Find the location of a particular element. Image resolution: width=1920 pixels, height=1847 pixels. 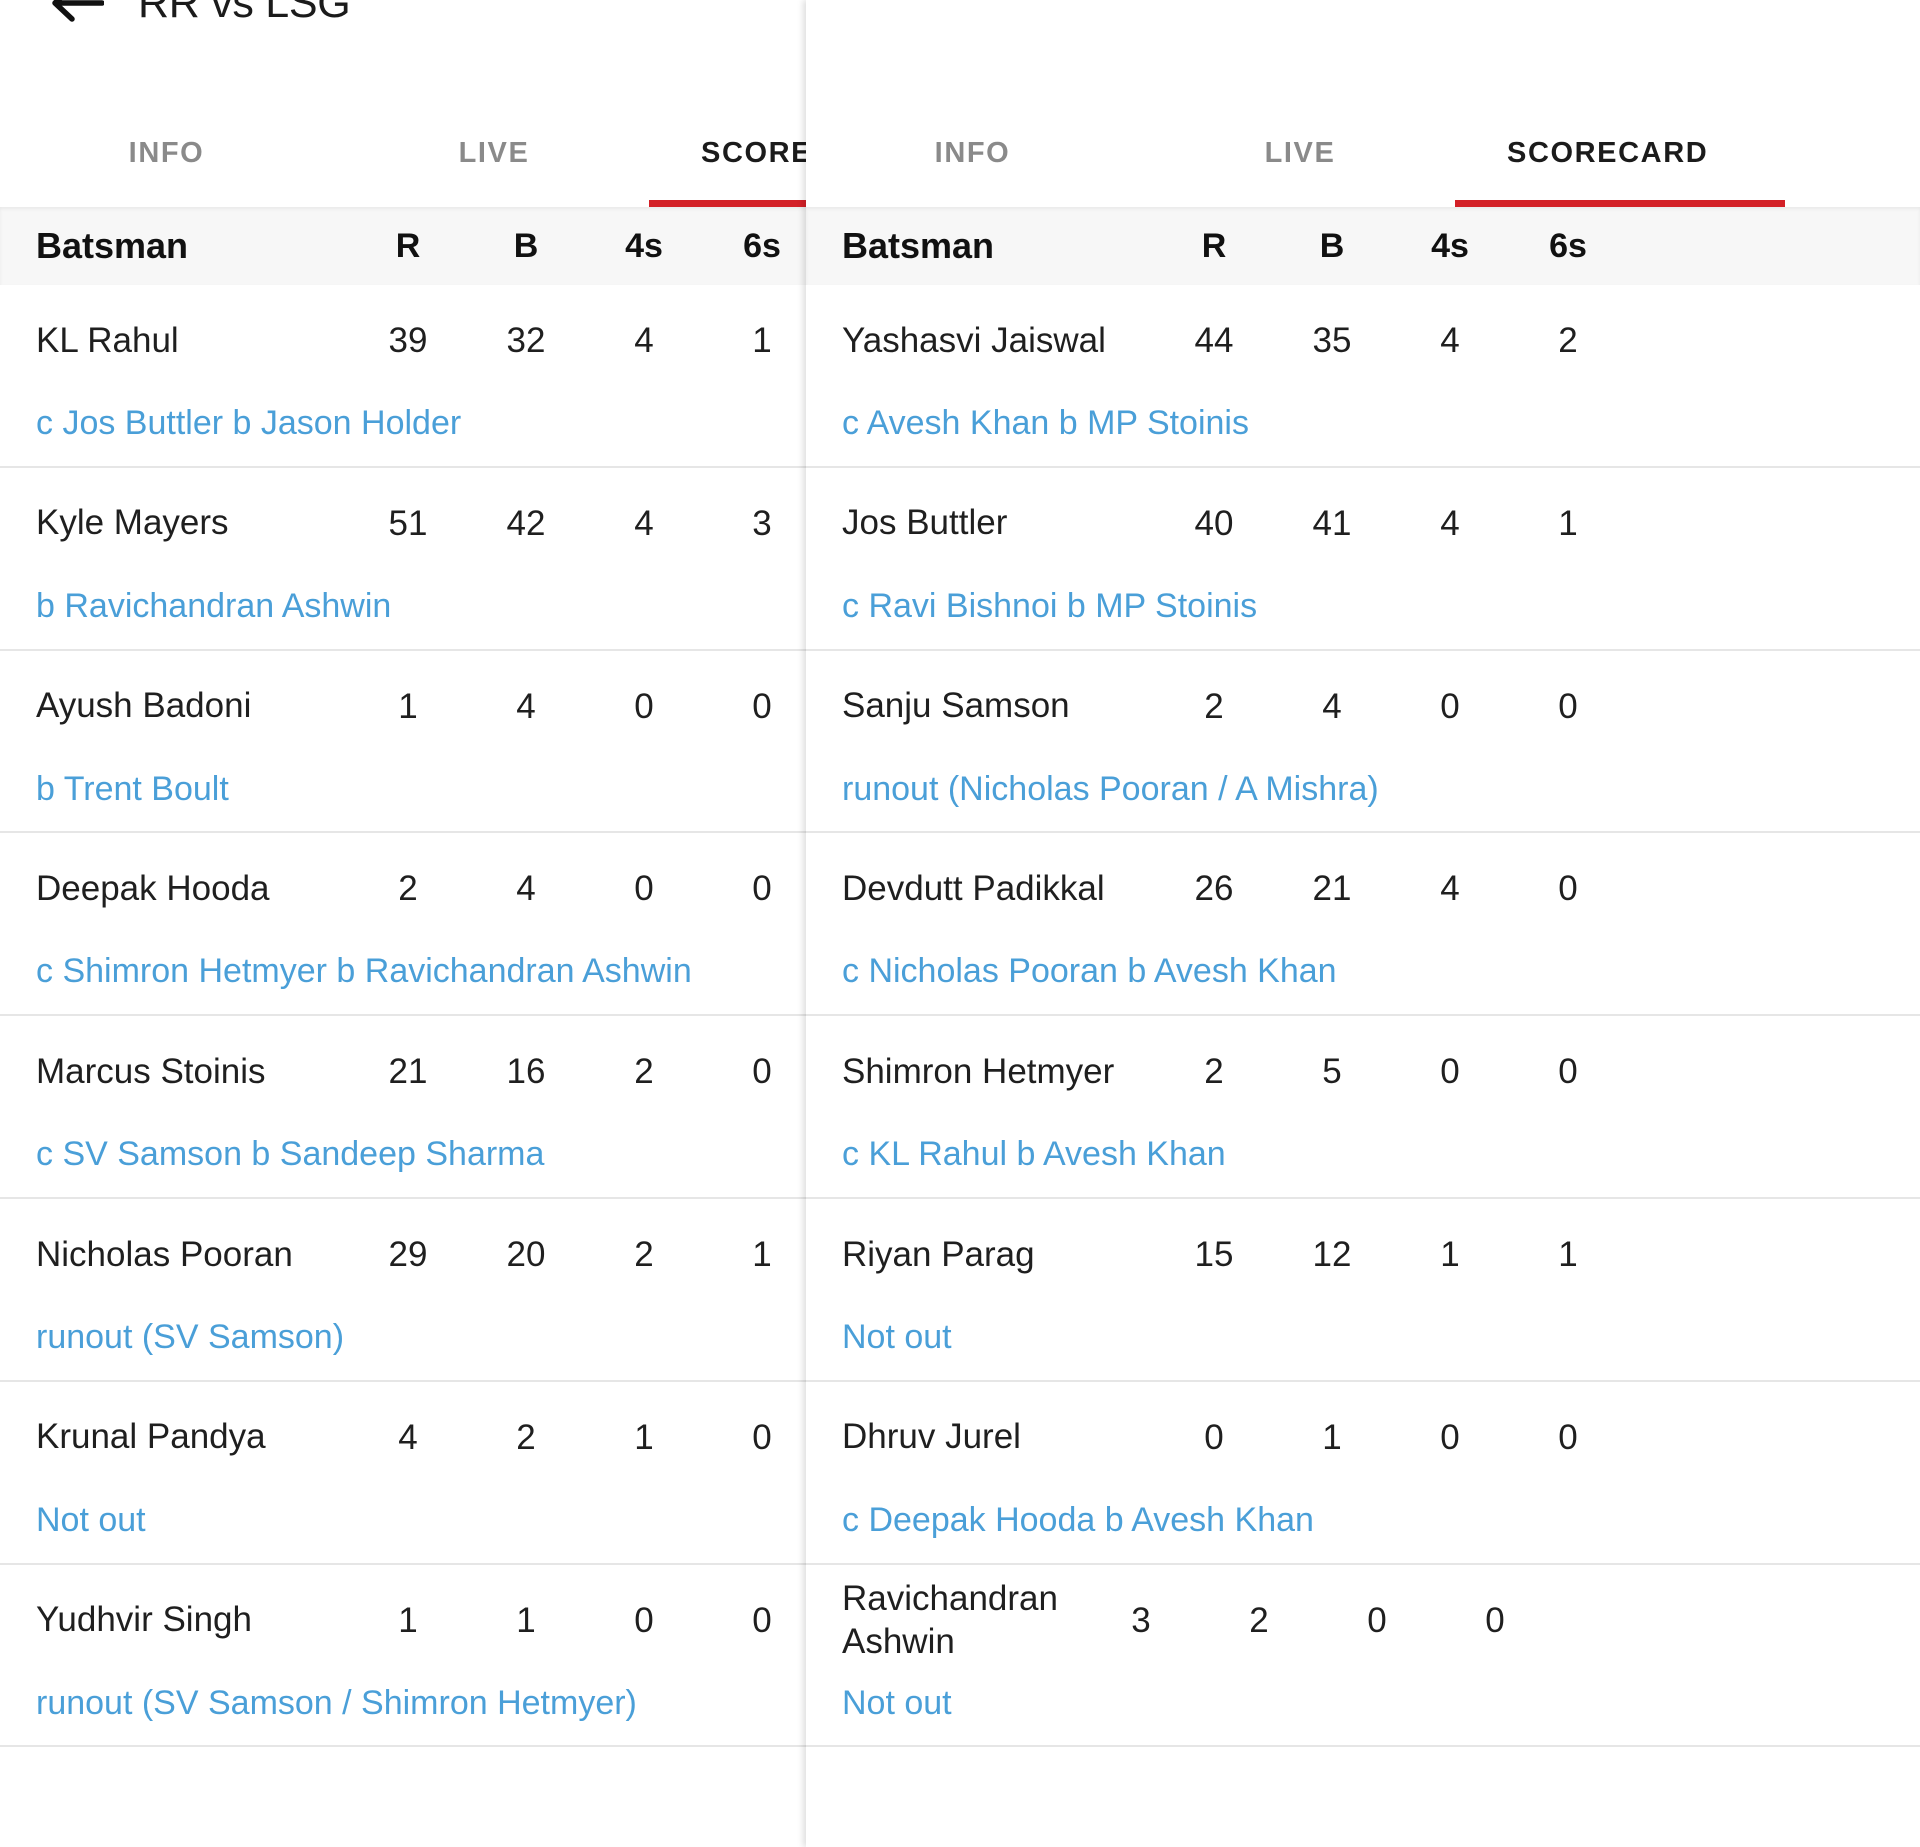

dismissal-text: runout (SV Samson / Shimron Hetmyer) is located at coordinates (336, 1702).